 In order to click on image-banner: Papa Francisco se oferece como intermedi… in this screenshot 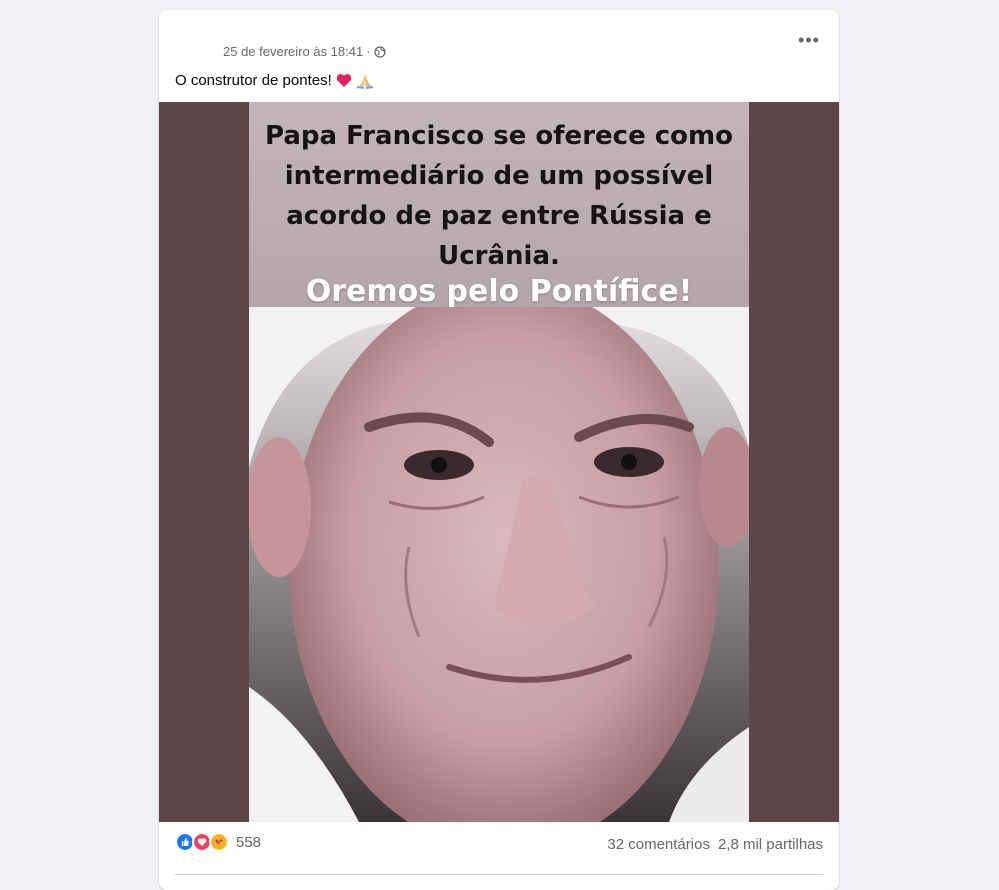, I will do `click(499, 205)`.